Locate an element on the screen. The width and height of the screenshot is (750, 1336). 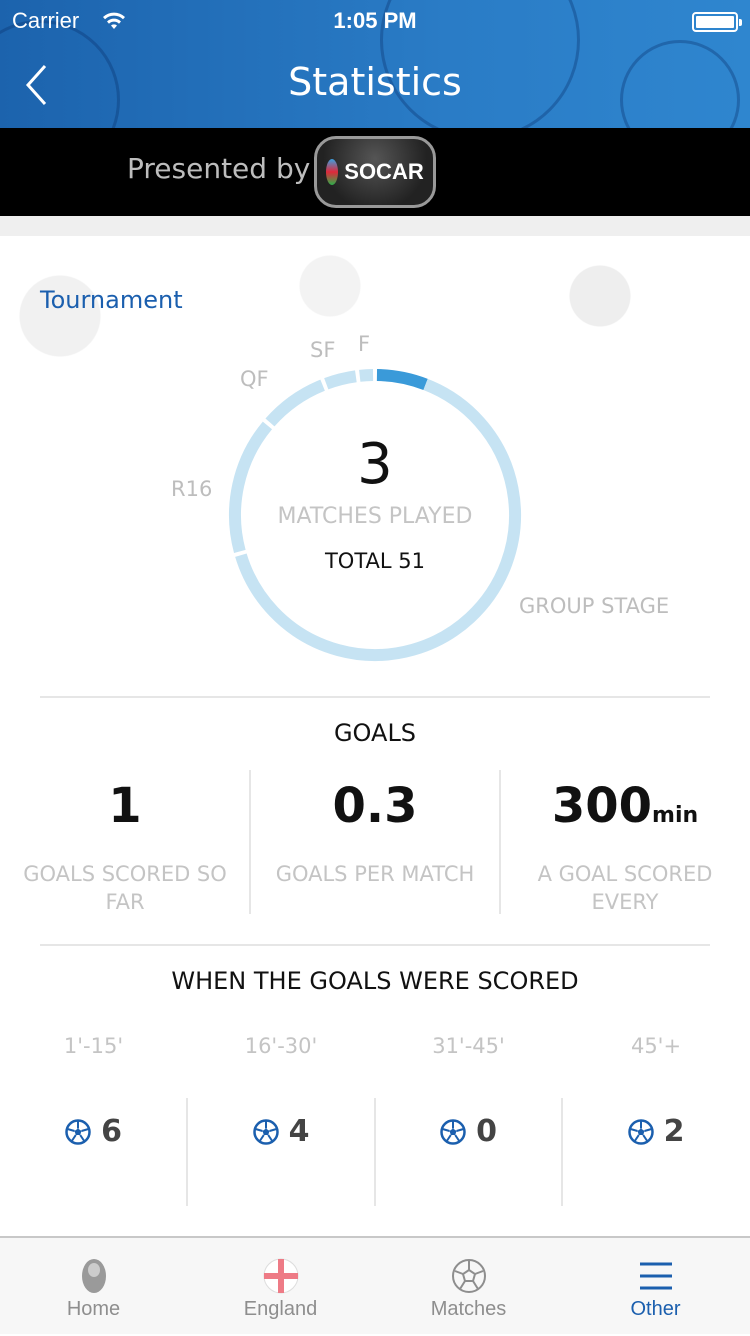
time-range: 1'-15' is located at coordinates (93, 1046).